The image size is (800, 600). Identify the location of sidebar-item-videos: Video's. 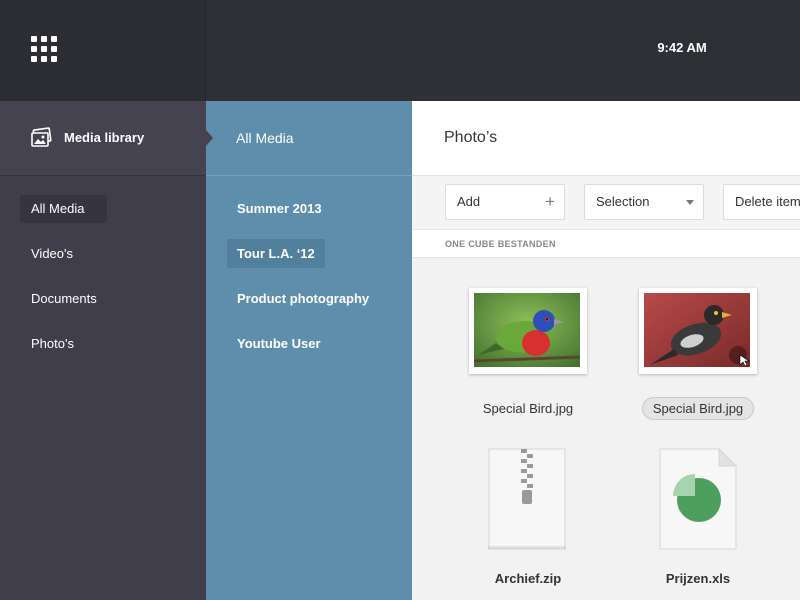
(52, 254).